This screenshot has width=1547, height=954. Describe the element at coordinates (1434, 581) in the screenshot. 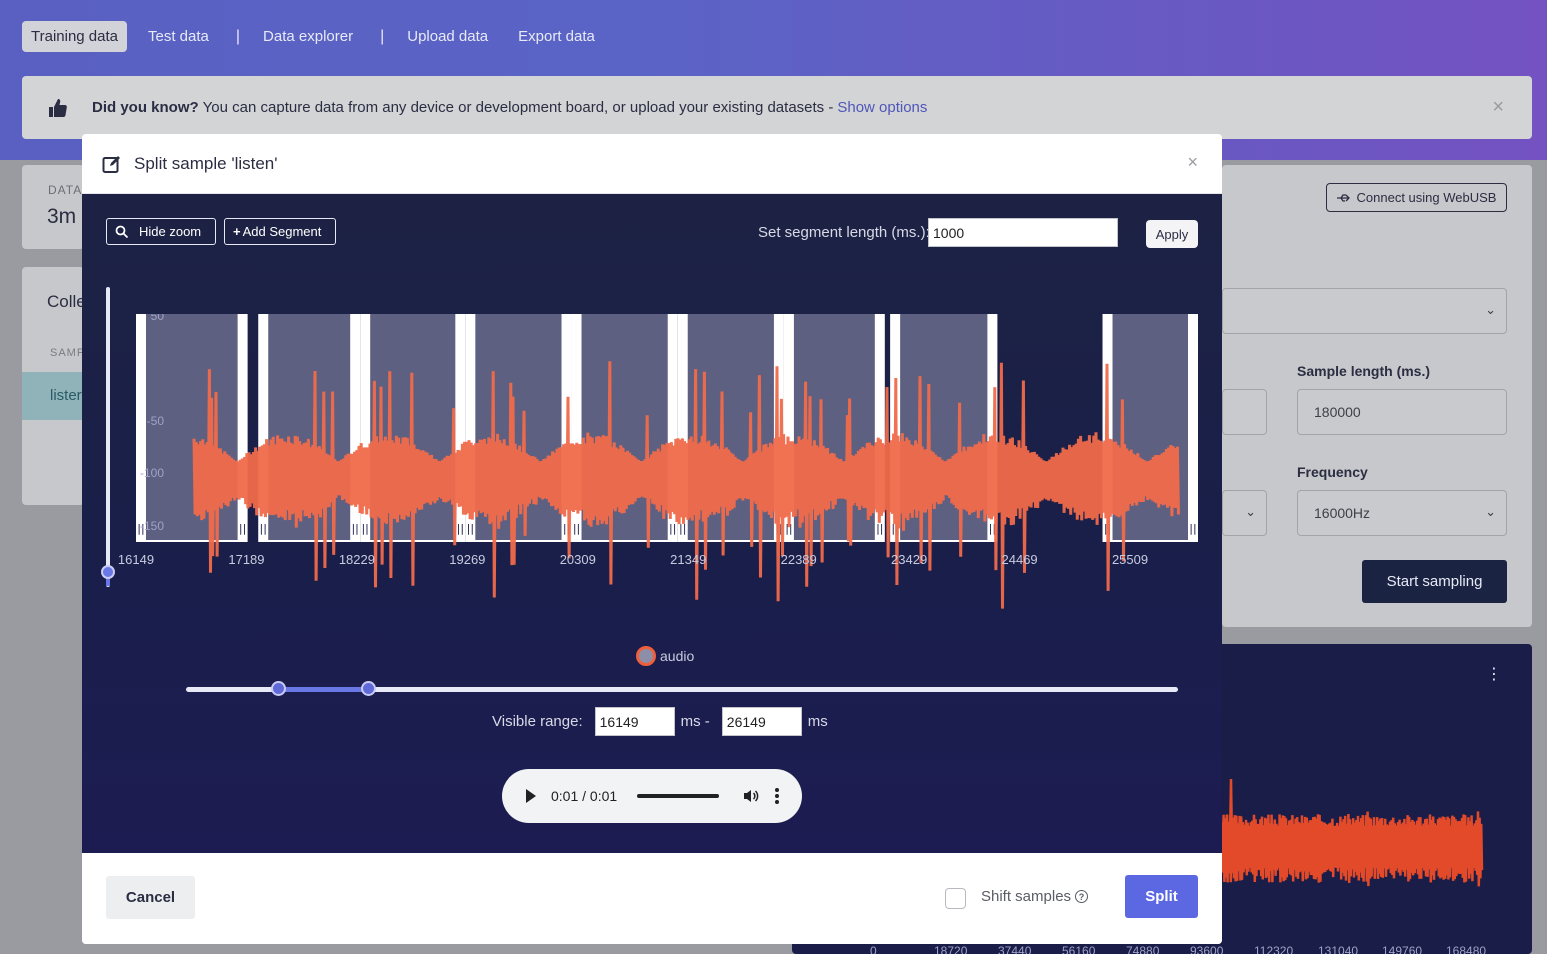

I see `start-sampling-button: Start sampling` at that location.